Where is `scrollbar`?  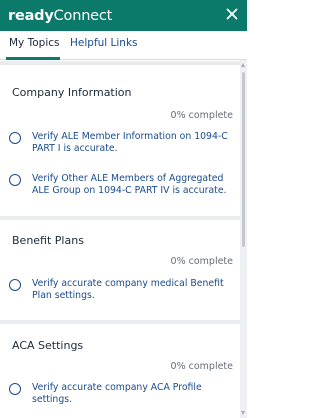 scrollbar is located at coordinates (243, 239).